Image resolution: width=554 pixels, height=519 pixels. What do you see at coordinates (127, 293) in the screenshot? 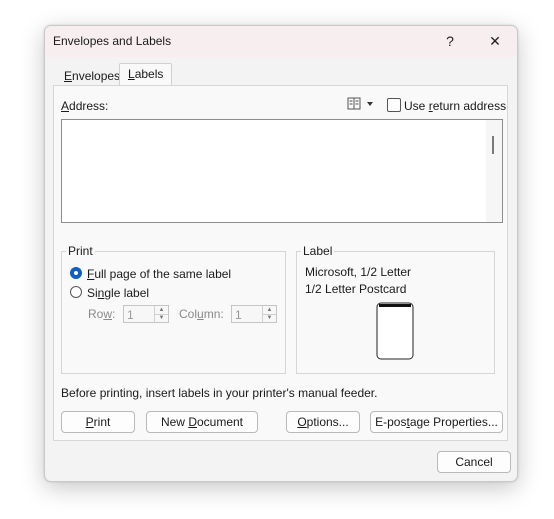
I see `single-label-post: gle label` at bounding box center [127, 293].